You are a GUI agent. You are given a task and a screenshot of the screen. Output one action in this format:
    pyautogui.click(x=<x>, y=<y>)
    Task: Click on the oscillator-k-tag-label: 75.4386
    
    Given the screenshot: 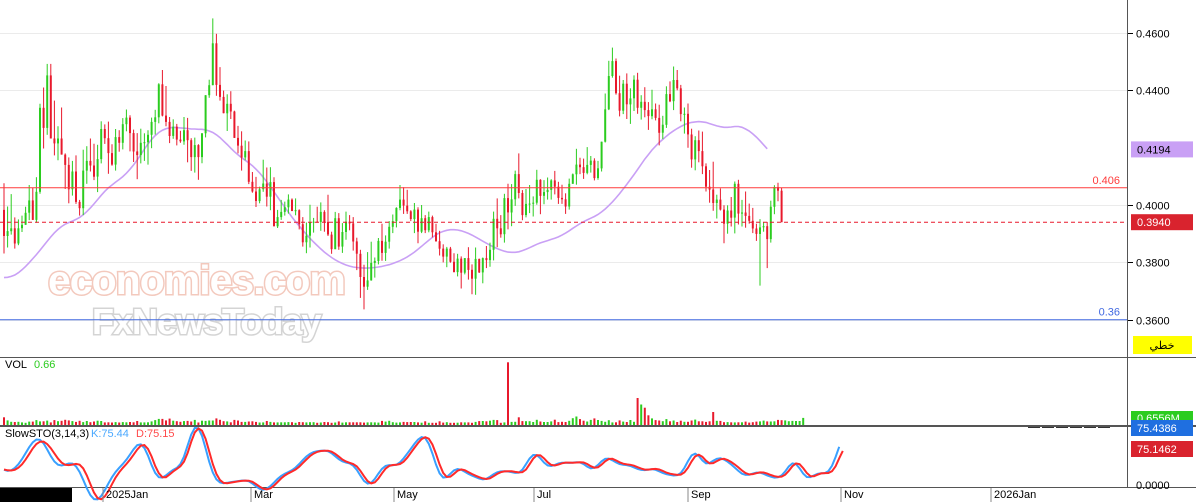 What is the action you would take?
    pyautogui.click(x=1157, y=429)
    